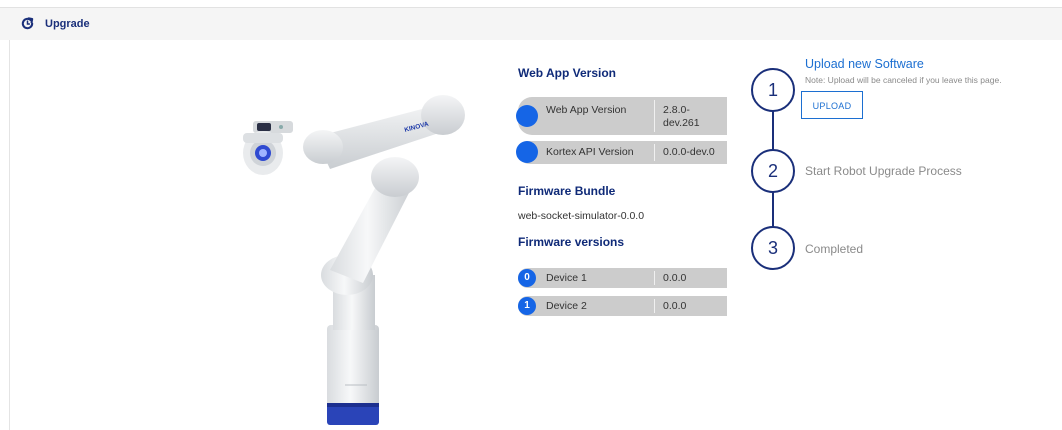 The image size is (1062, 430). I want to click on kortex-api-version-row: Kortex API Version 0.0.0-dev.0, so click(621, 152).